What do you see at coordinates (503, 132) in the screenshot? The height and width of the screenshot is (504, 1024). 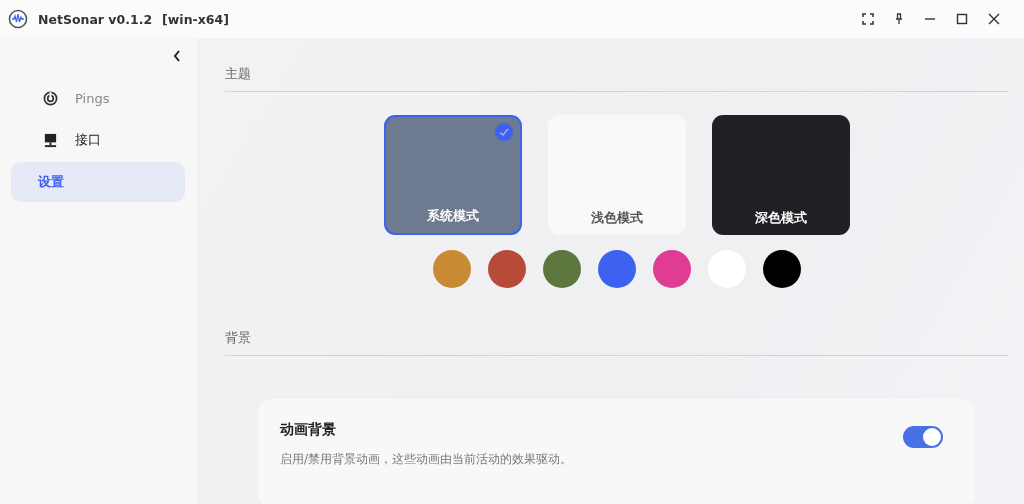 I see `check-icon` at bounding box center [503, 132].